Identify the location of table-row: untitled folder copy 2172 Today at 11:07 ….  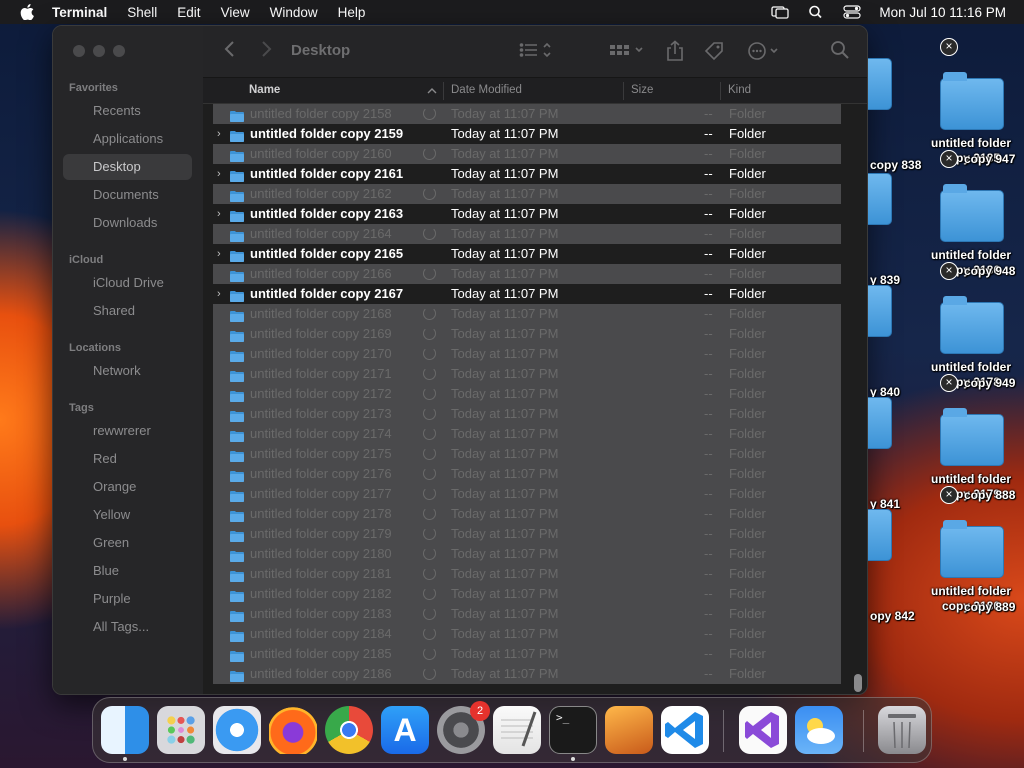
(527, 394).